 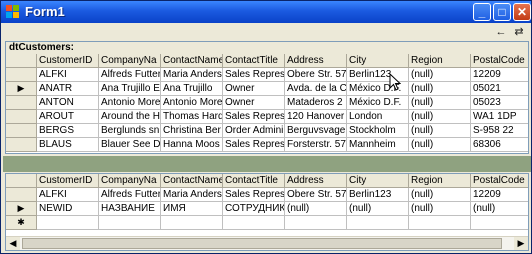 I want to click on table-cell: Order Admini, so click(x=254, y=131).